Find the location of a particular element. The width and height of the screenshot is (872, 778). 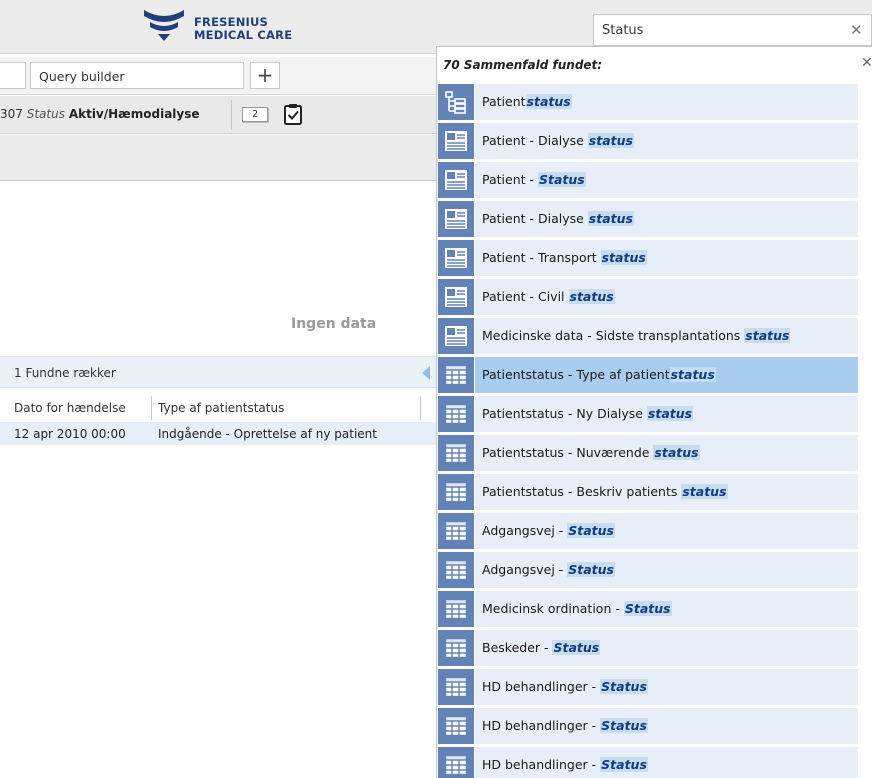

logo-text-line1: FRESENIUS is located at coordinates (231, 22).